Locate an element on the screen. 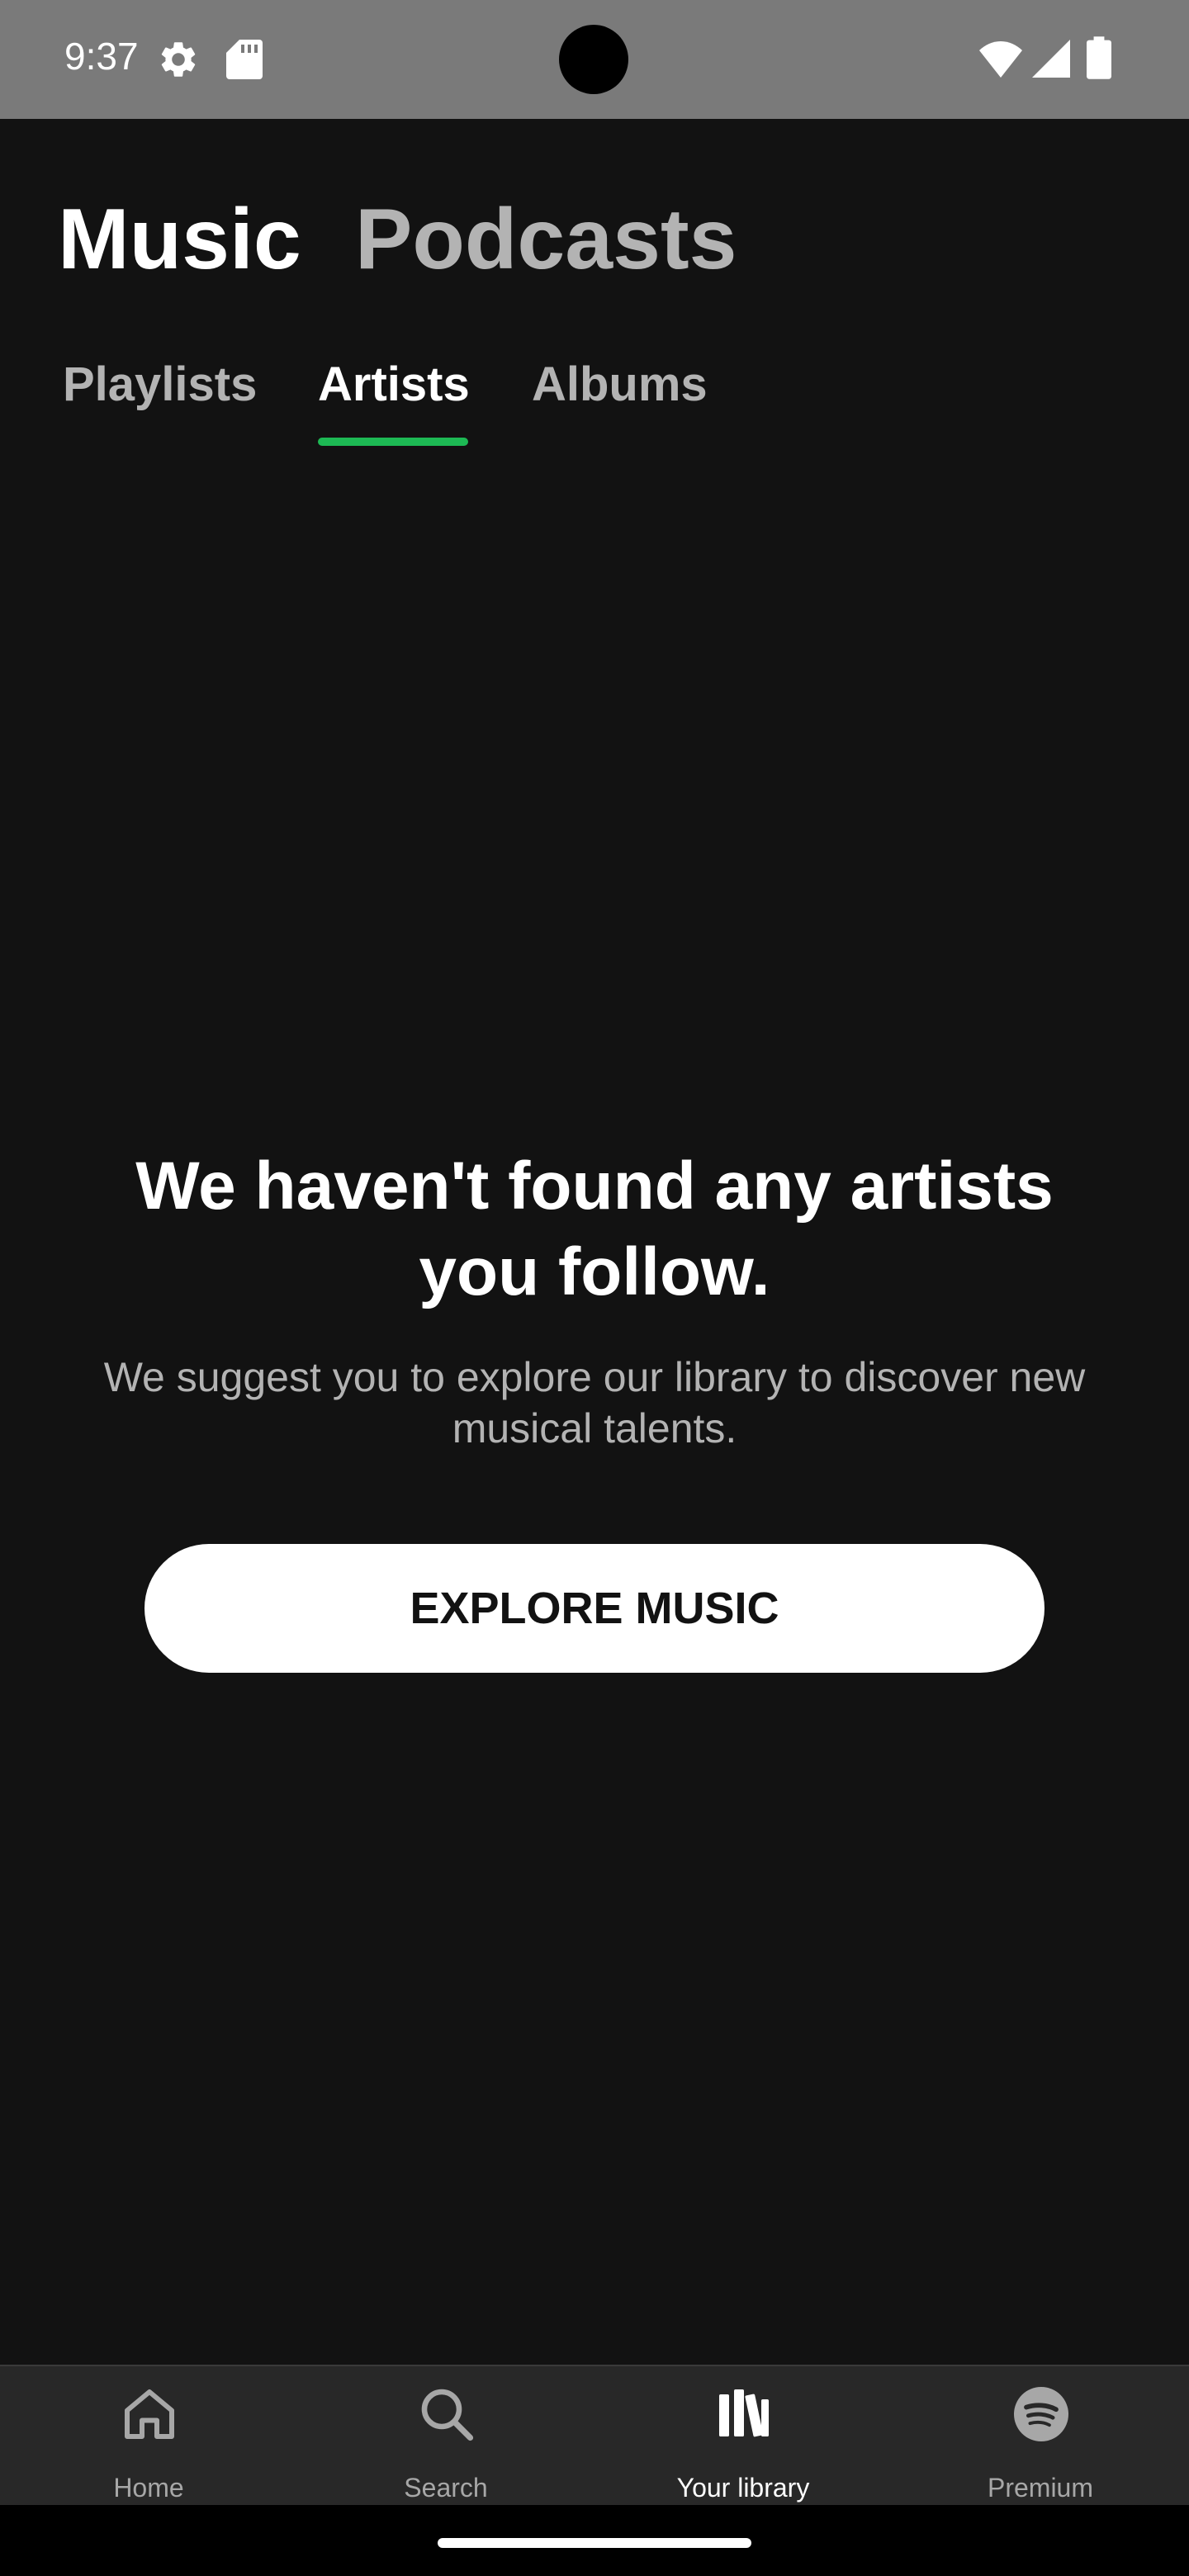 This screenshot has width=1189, height=2576. nav-item-premium: Premium is located at coordinates (1040, 2436).